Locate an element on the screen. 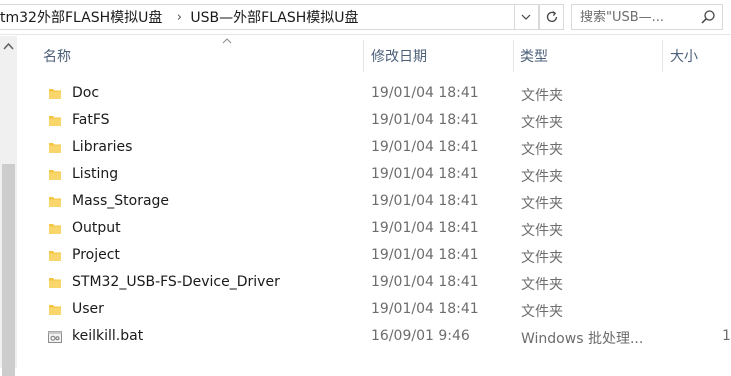  chevron-down-icon is located at coordinates (526, 17).